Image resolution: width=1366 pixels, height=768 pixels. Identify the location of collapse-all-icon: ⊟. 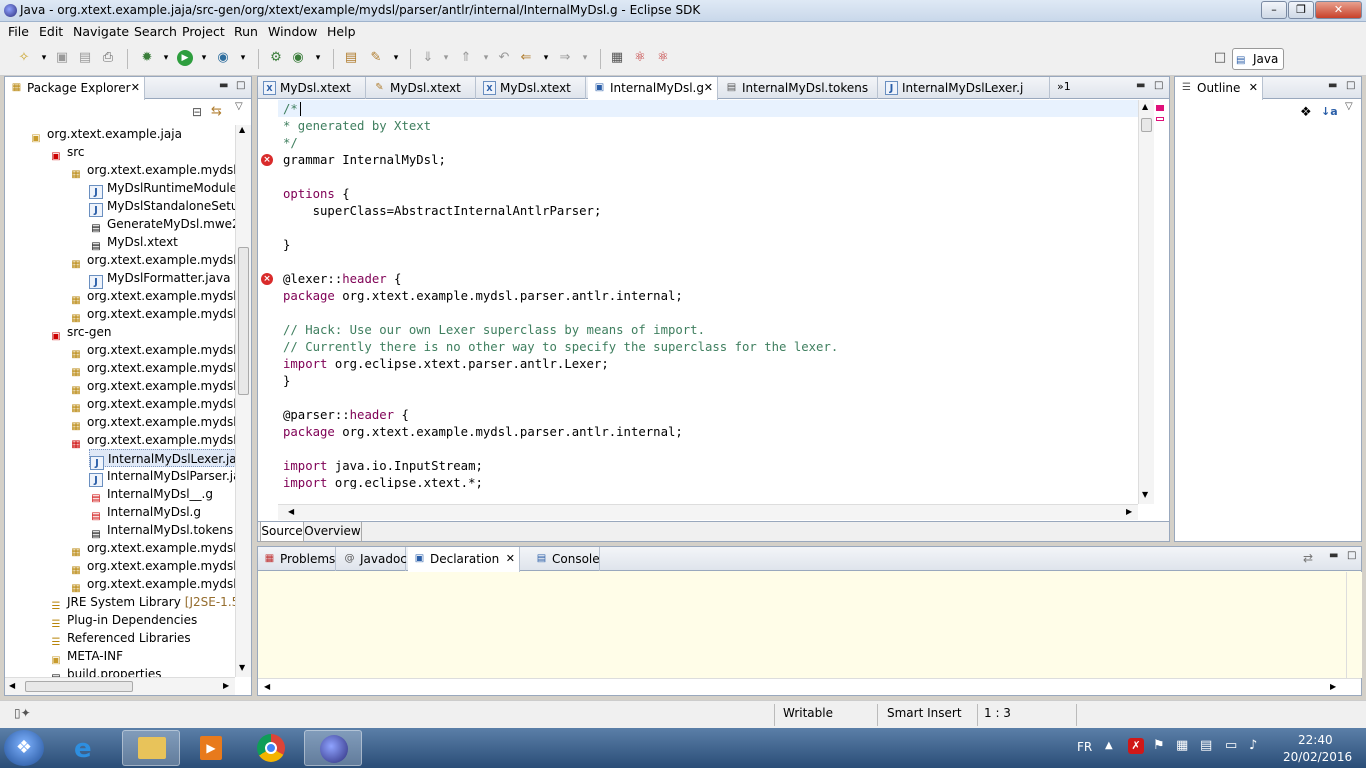
(197, 112).